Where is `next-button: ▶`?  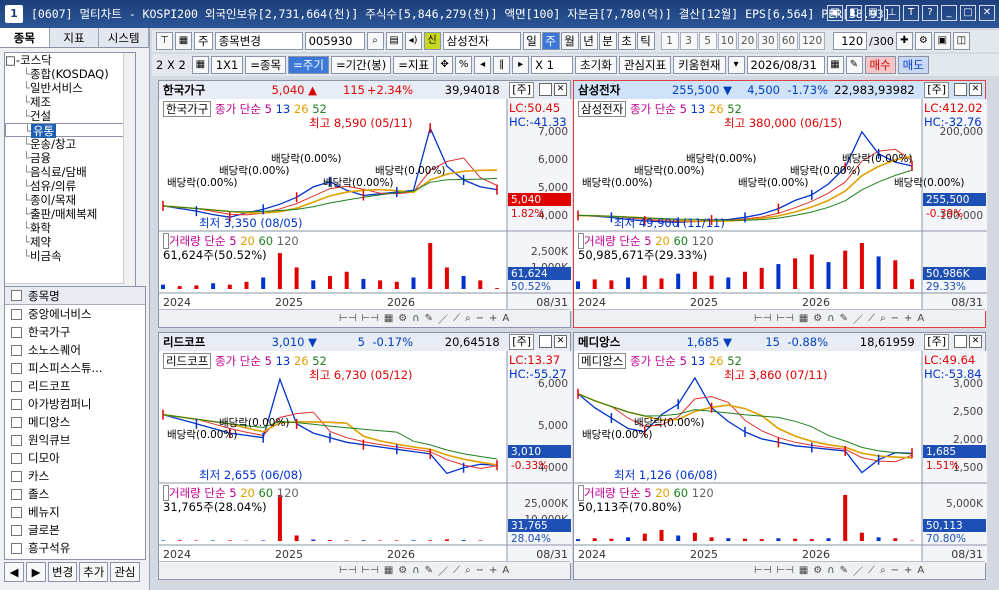
next-button: ▶ is located at coordinates (36, 572).